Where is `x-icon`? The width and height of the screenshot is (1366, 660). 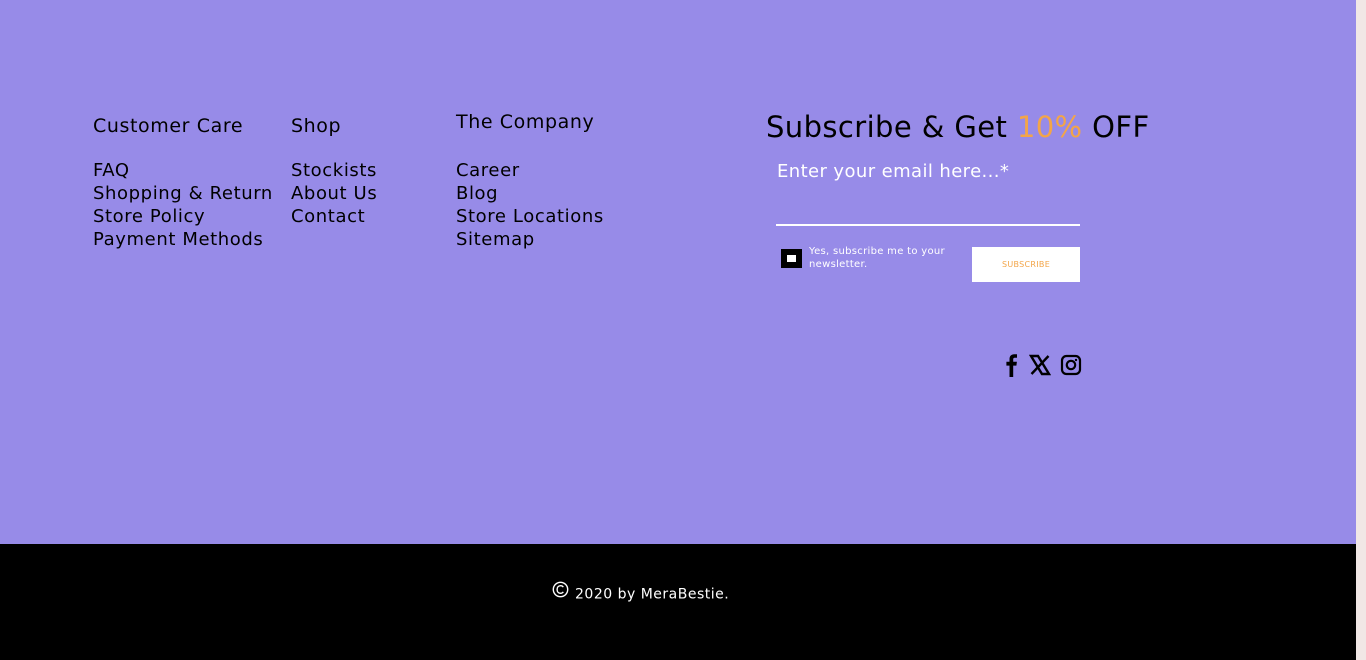
x-icon is located at coordinates (1040, 367).